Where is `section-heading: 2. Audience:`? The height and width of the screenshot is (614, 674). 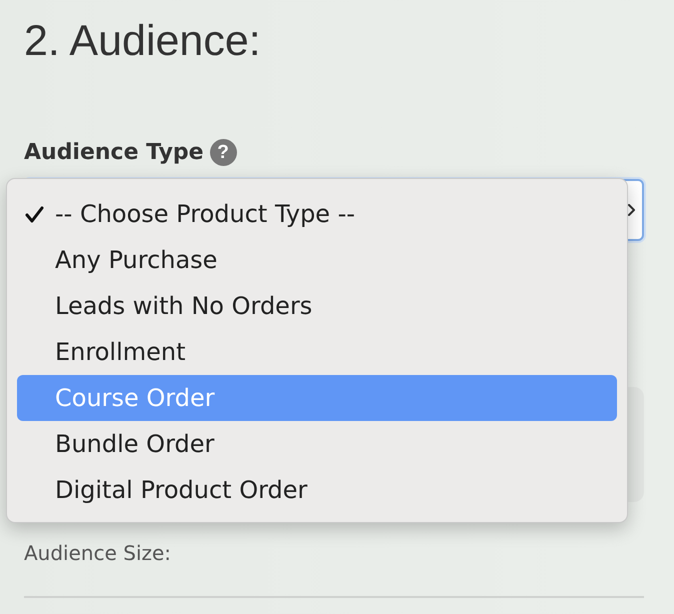 section-heading: 2. Audience: is located at coordinates (142, 41).